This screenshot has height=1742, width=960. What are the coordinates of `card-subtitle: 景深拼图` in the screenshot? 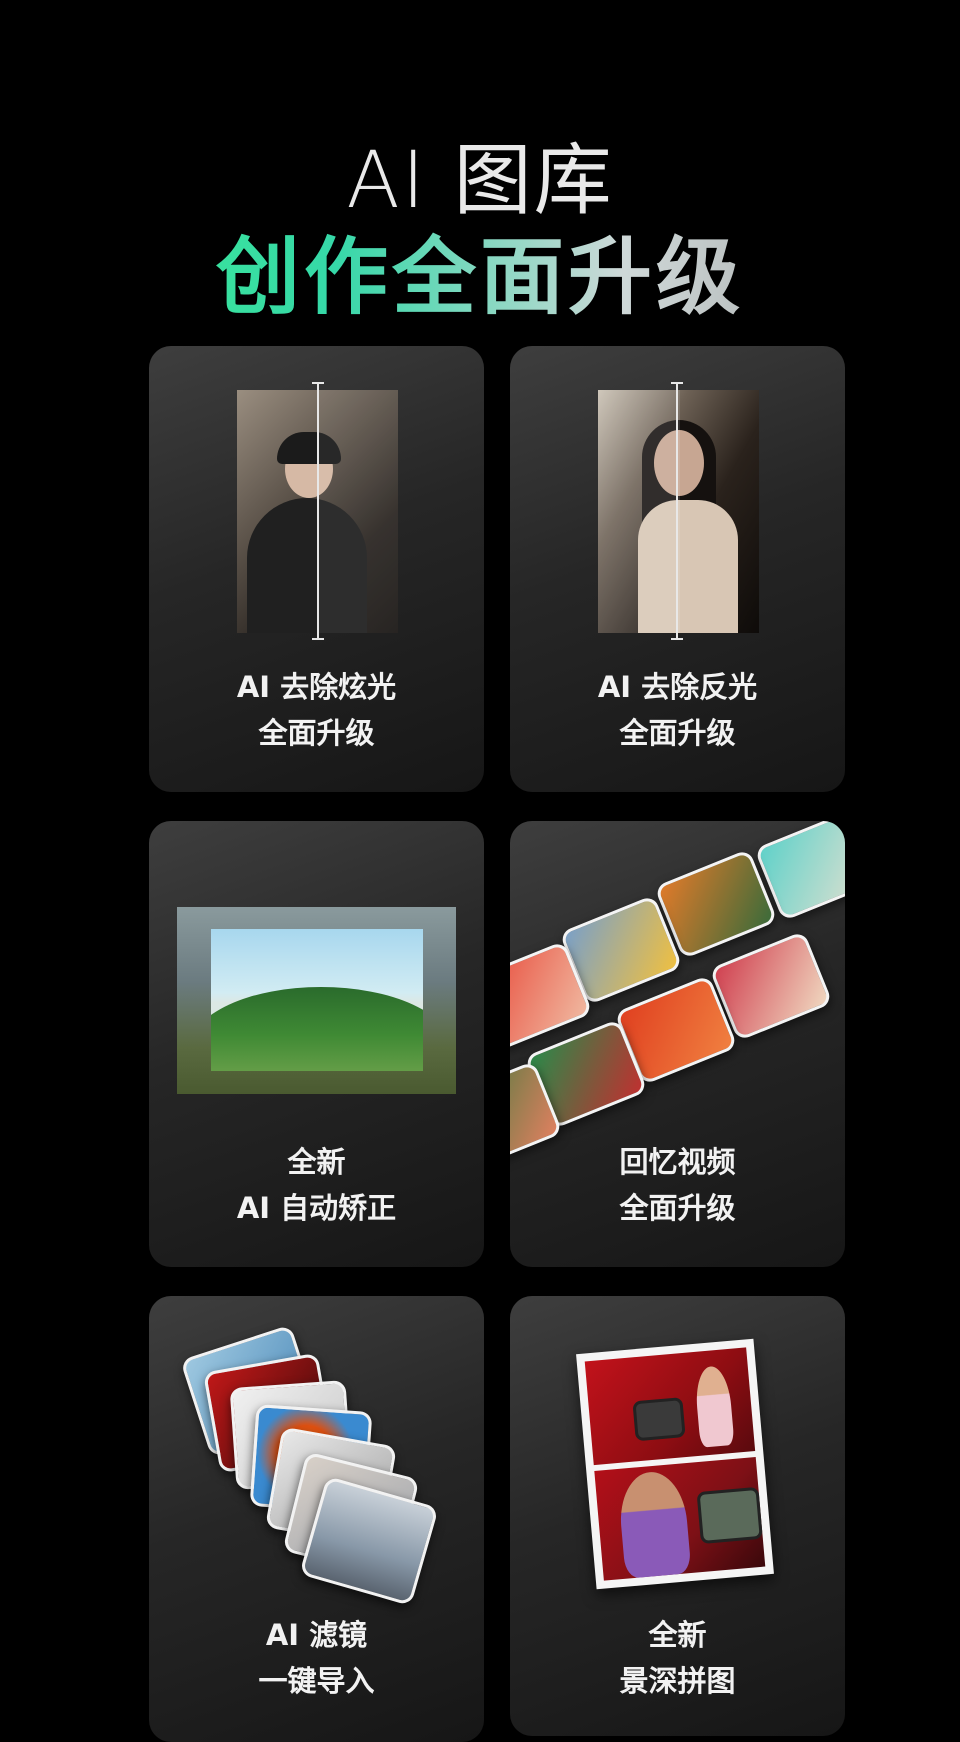 It's located at (677, 1681).